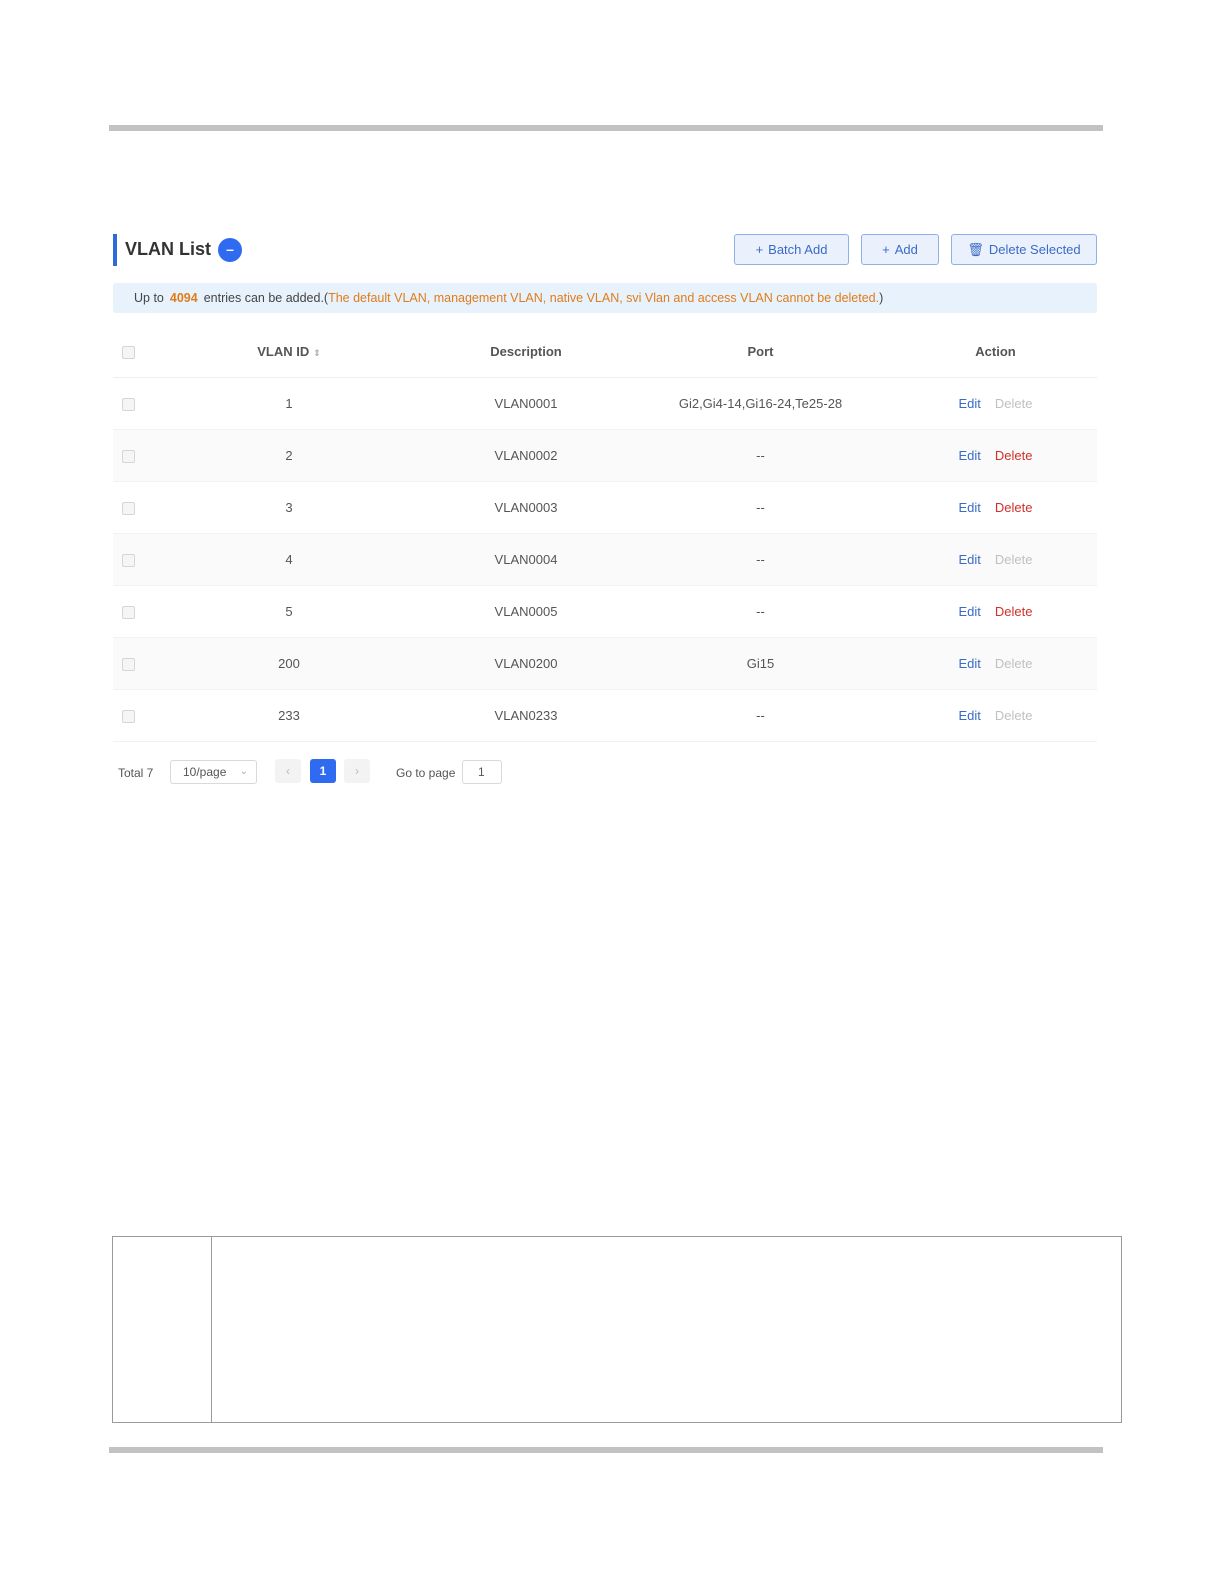 This screenshot has height=1584, width=1224. Describe the element at coordinates (482, 772) in the screenshot. I see `goto-page-input: 1` at that location.